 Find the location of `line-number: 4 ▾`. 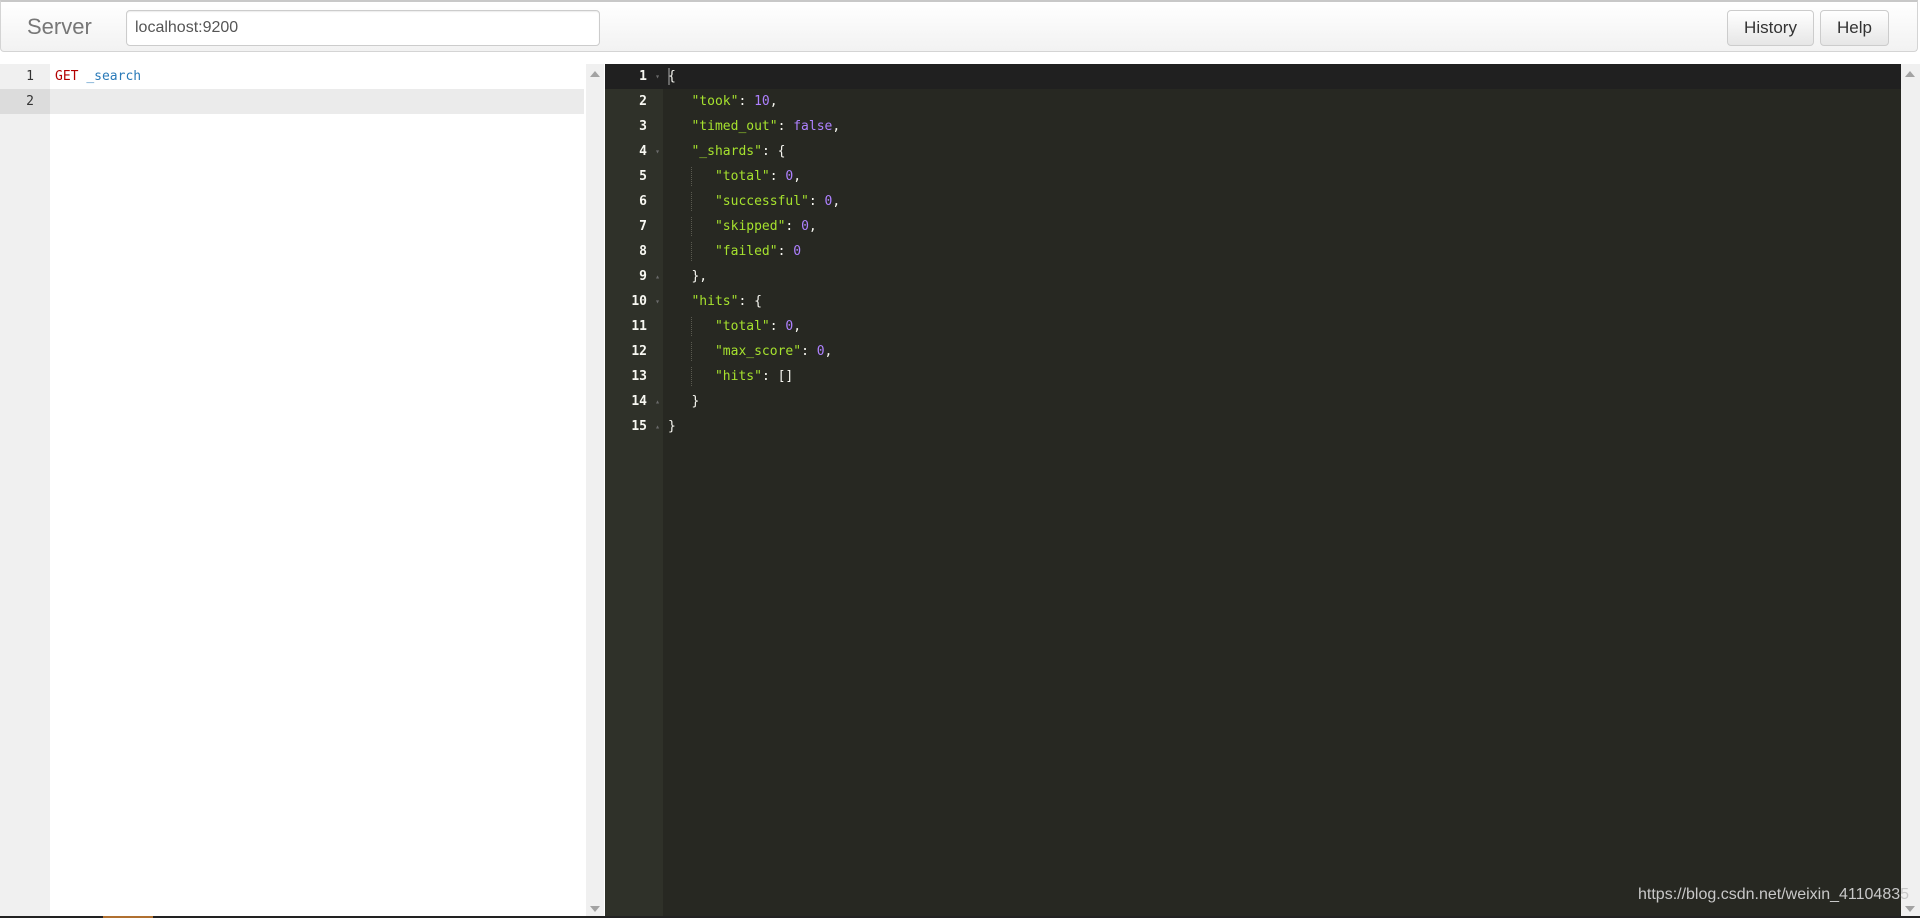

line-number: 4 ▾ is located at coordinates (634, 151).